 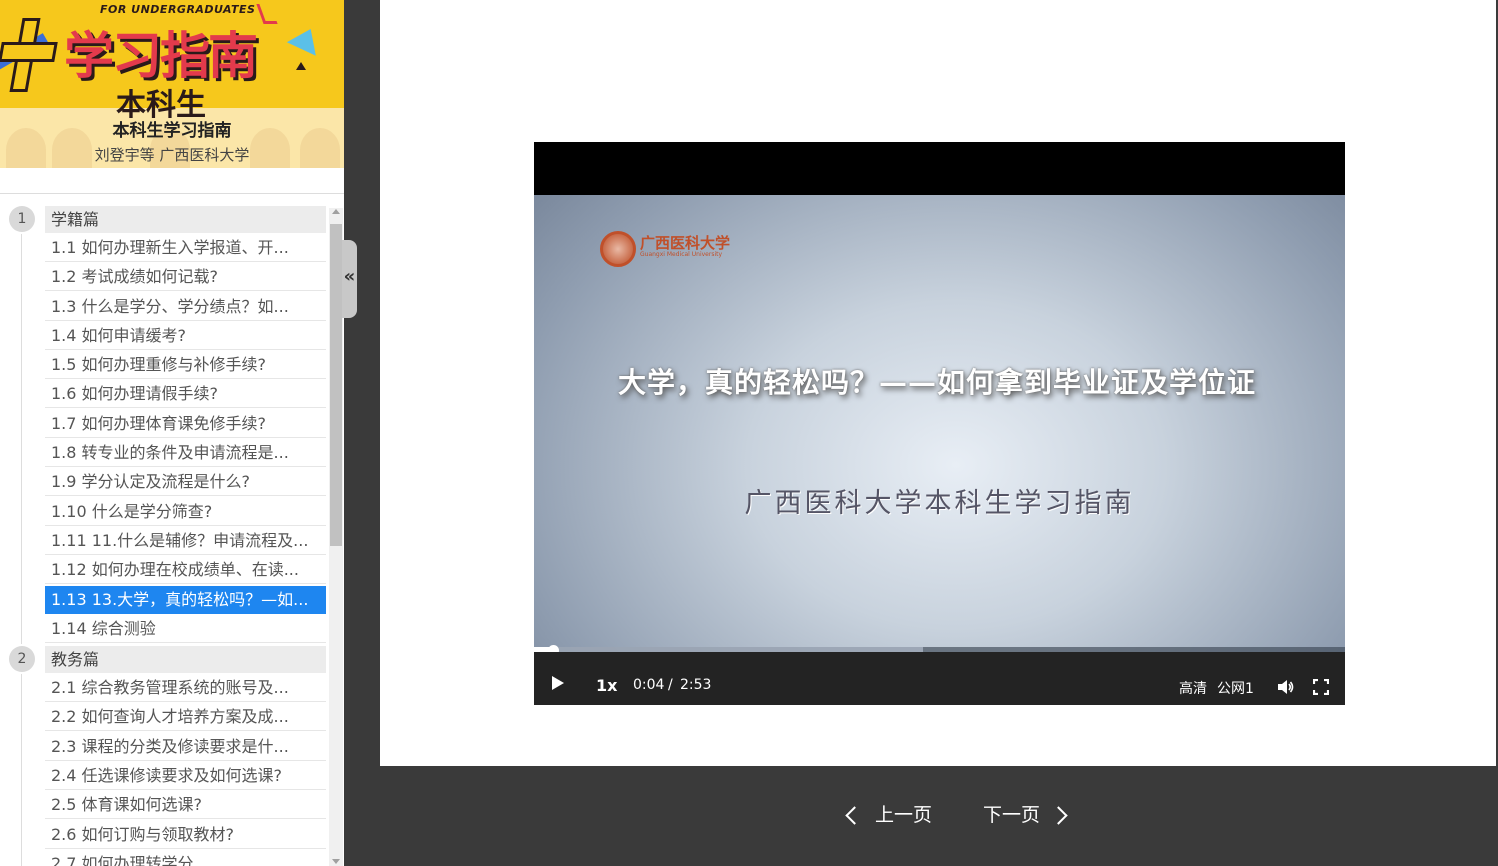 What do you see at coordinates (163, 629) in the screenshot?
I see `toc-item: 1.14 综合测验` at bounding box center [163, 629].